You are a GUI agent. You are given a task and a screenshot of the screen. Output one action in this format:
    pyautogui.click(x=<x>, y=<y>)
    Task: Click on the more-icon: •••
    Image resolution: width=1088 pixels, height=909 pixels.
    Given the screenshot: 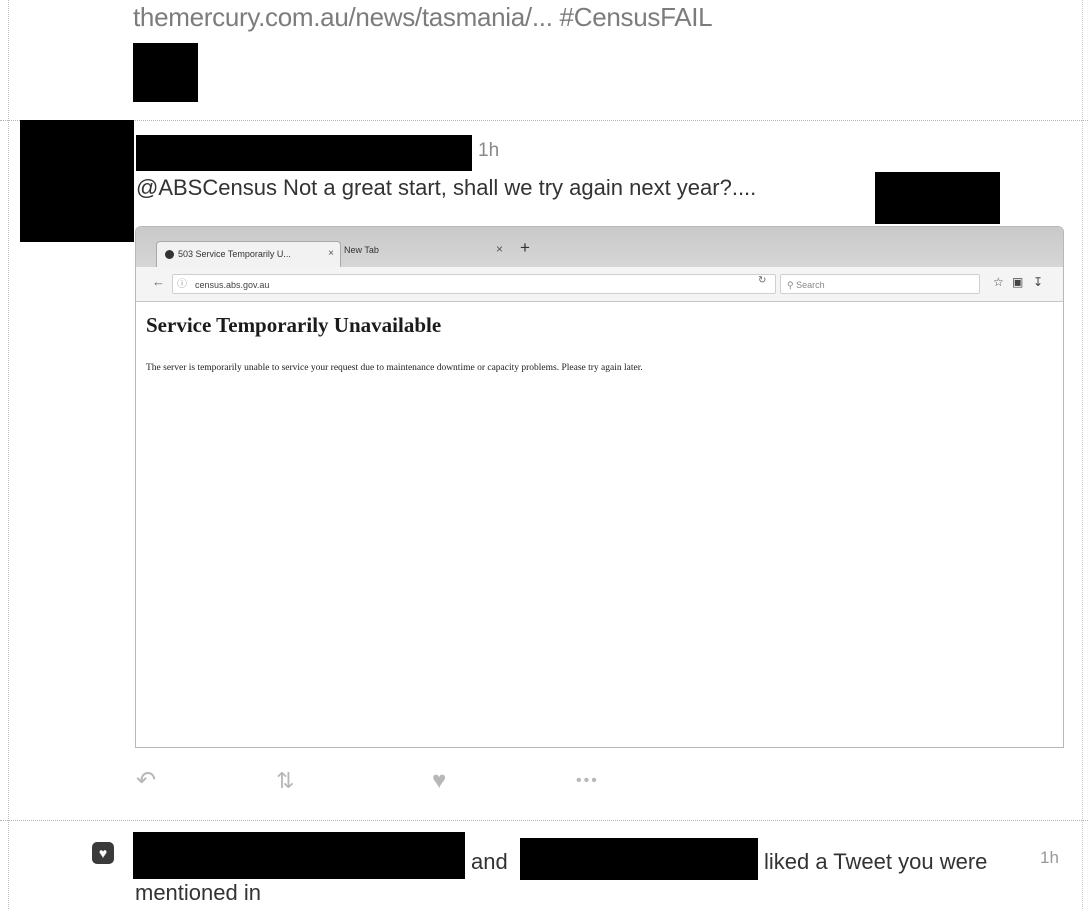 What is the action you would take?
    pyautogui.click(x=587, y=781)
    